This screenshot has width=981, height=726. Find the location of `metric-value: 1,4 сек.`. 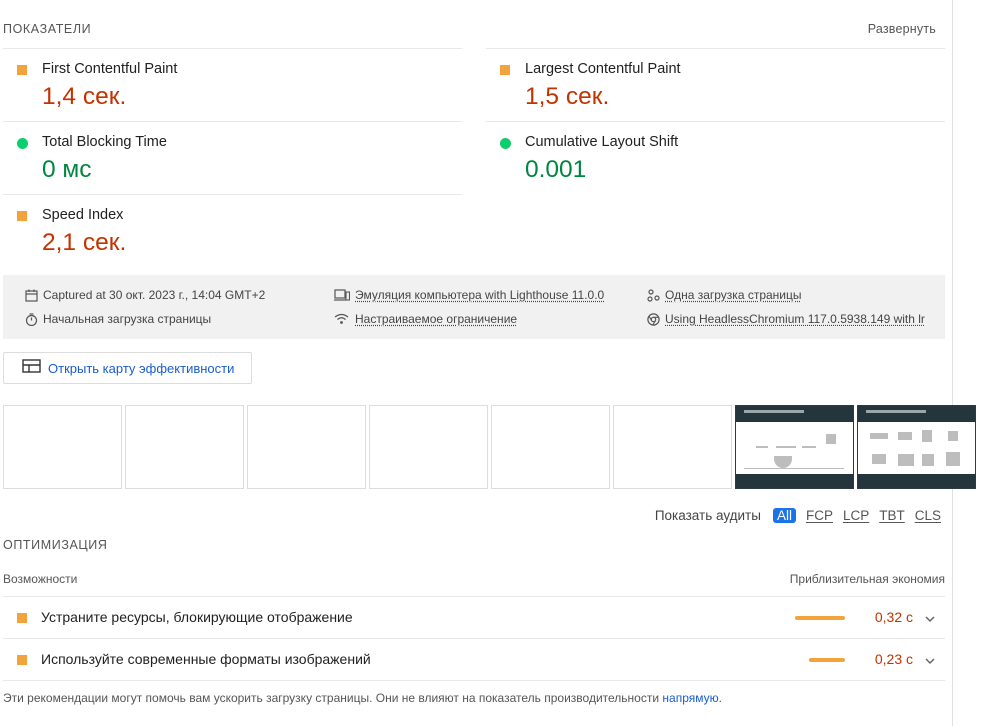

metric-value: 1,4 сек. is located at coordinates (84, 96).